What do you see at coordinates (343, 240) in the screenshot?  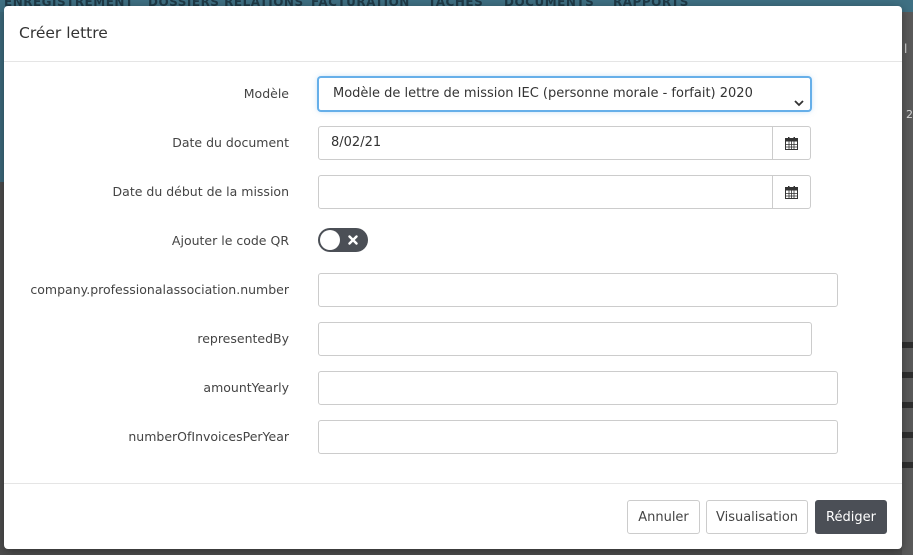 I see `qr-code-toggle` at bounding box center [343, 240].